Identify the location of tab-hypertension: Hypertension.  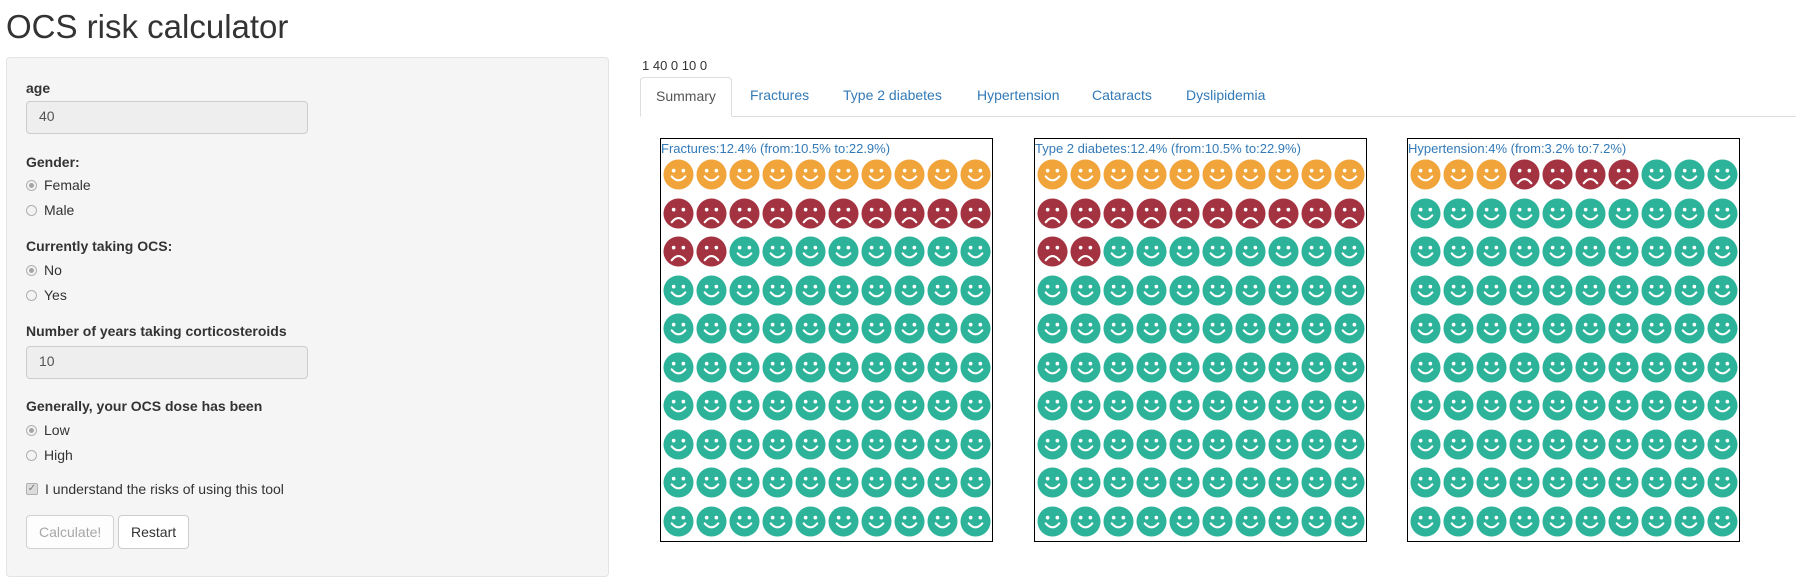
(1018, 96).